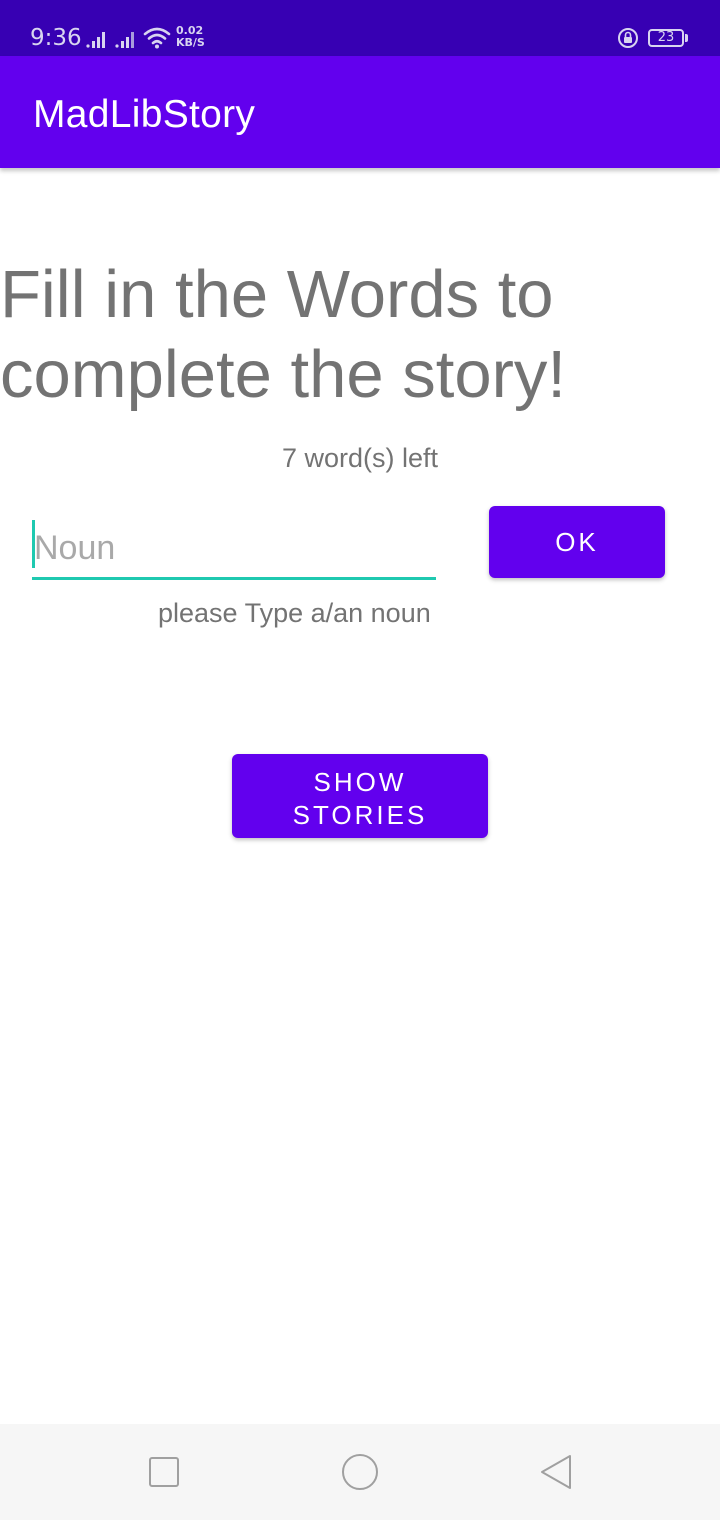 The width and height of the screenshot is (720, 1520). Describe the element at coordinates (666, 38) in the screenshot. I see `battery-icon: 23` at that location.